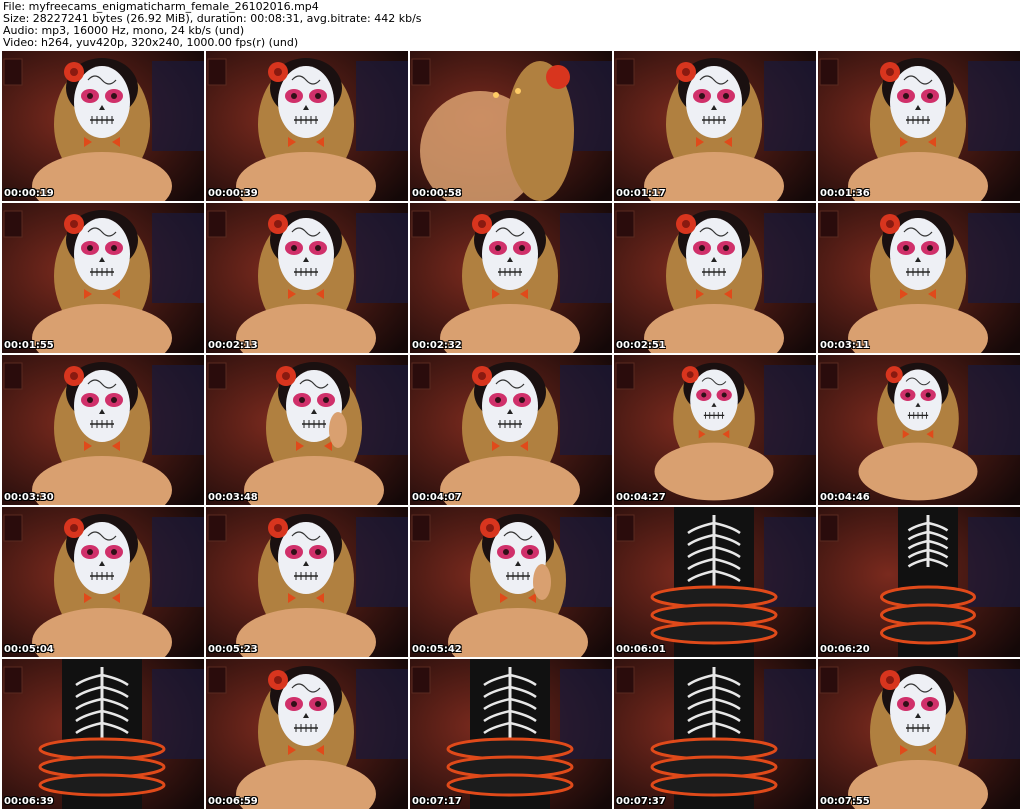 This screenshot has width=1024, height=811. I want to click on thumbnail: 00:00:19, so click(103, 126).